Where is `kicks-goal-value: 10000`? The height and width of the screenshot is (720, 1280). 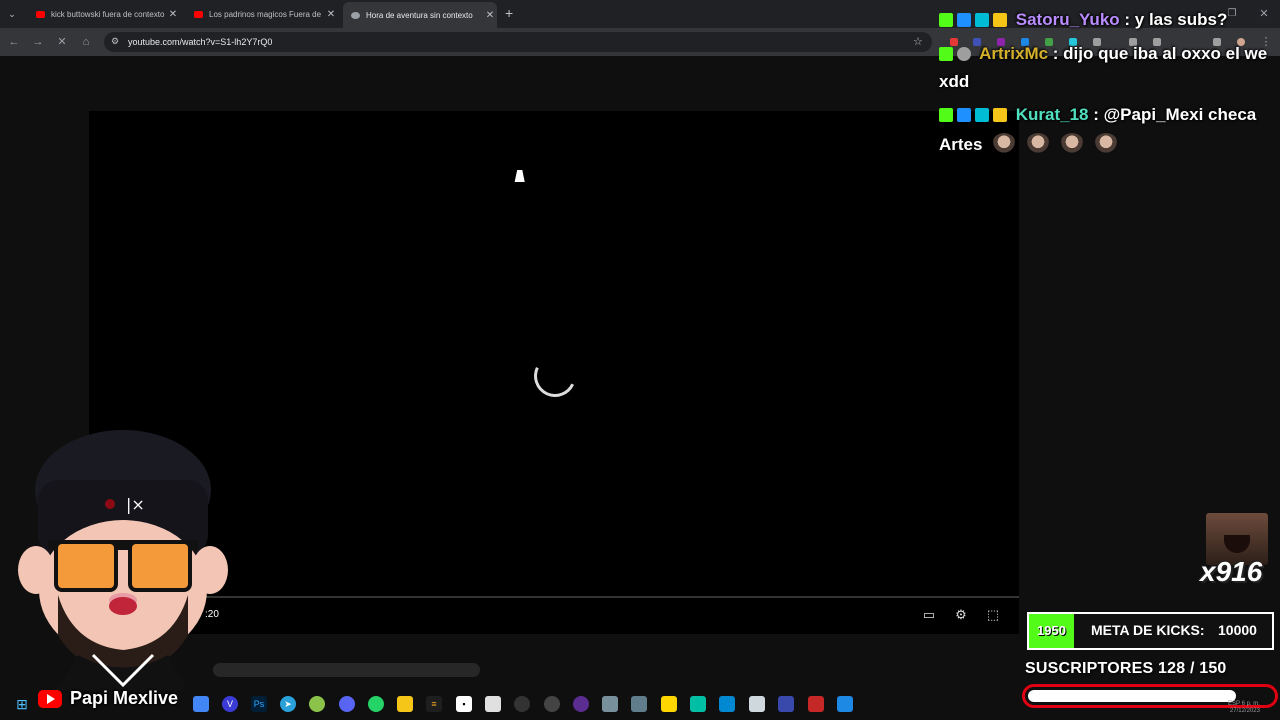 kicks-goal-value: 10000 is located at coordinates (1237, 630).